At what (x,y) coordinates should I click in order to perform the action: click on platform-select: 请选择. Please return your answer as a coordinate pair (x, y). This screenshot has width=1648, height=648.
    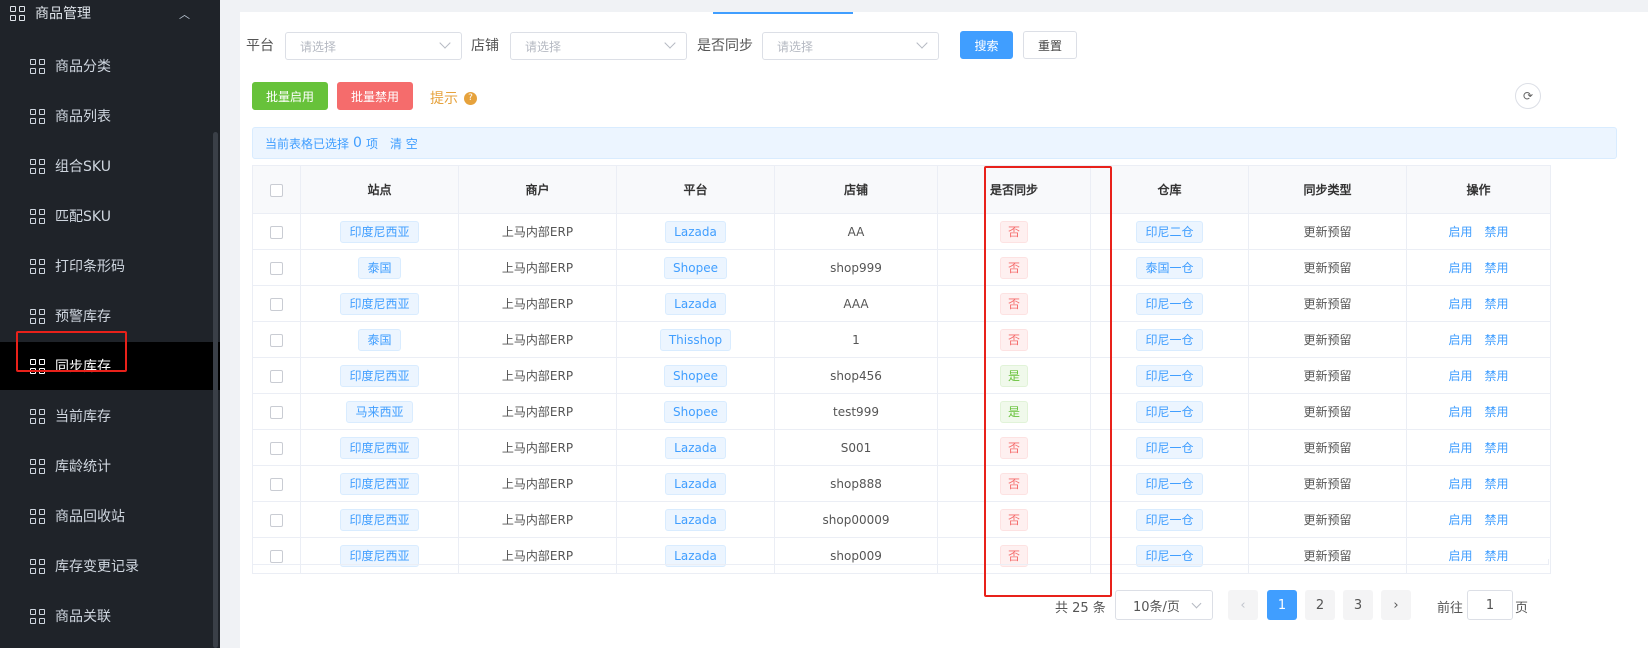
    Looking at the image, I should click on (373, 46).